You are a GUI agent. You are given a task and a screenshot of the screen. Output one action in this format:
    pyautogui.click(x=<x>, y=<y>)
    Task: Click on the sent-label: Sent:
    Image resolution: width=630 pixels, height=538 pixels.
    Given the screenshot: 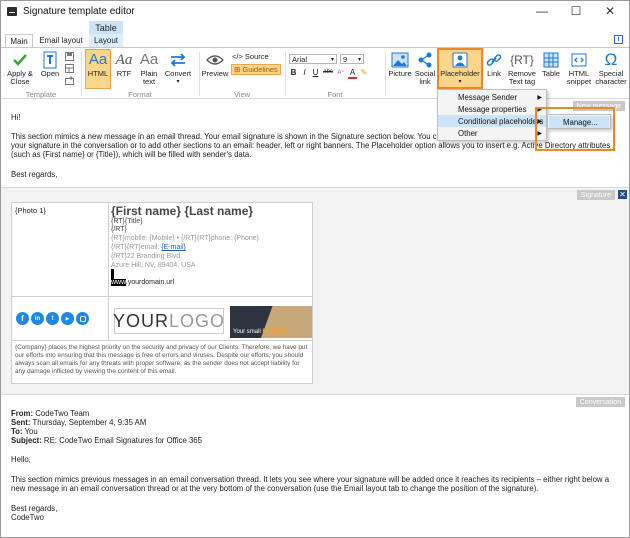 What is the action you would take?
    pyautogui.click(x=21, y=422)
    